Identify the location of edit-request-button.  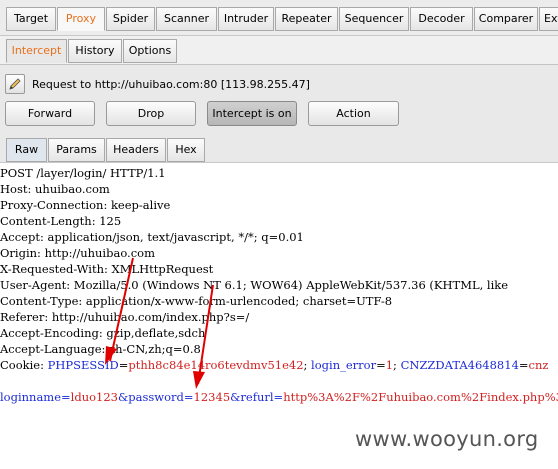
(15, 84).